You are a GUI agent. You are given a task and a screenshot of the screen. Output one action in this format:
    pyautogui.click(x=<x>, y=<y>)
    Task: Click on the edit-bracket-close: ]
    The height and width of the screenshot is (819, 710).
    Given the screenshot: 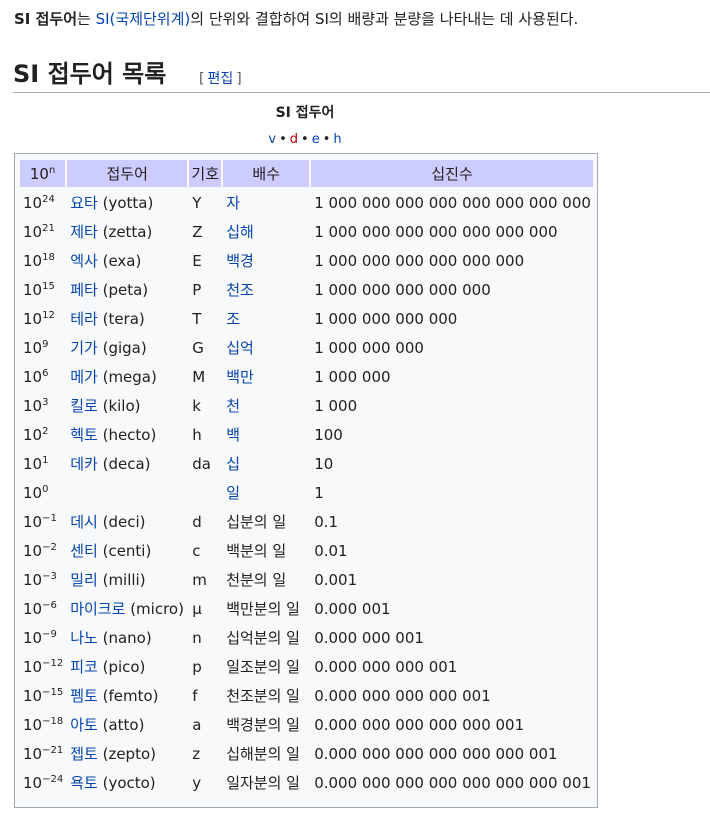 What is the action you would take?
    pyautogui.click(x=239, y=79)
    